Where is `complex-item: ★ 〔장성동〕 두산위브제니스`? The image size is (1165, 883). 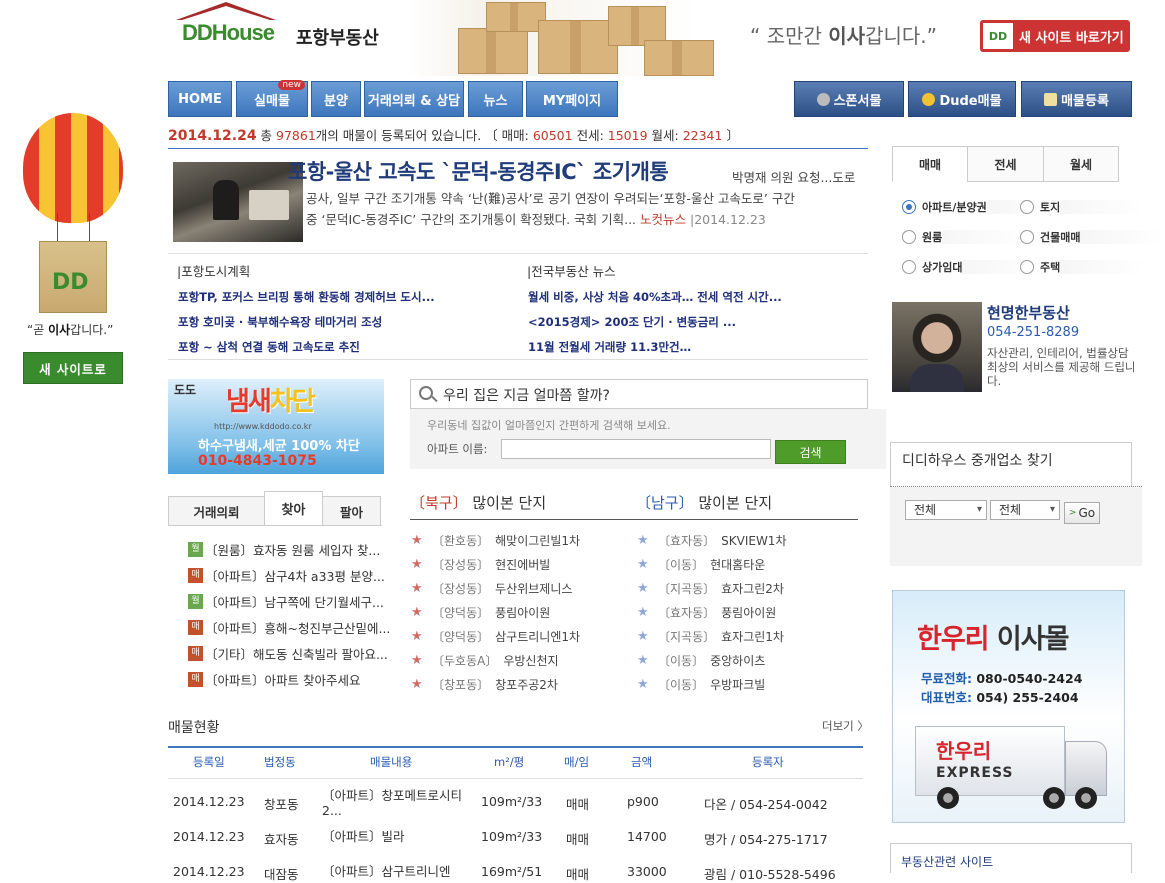 complex-item: ★ 〔장성동〕 두산위브제니스 is located at coordinates (491, 588).